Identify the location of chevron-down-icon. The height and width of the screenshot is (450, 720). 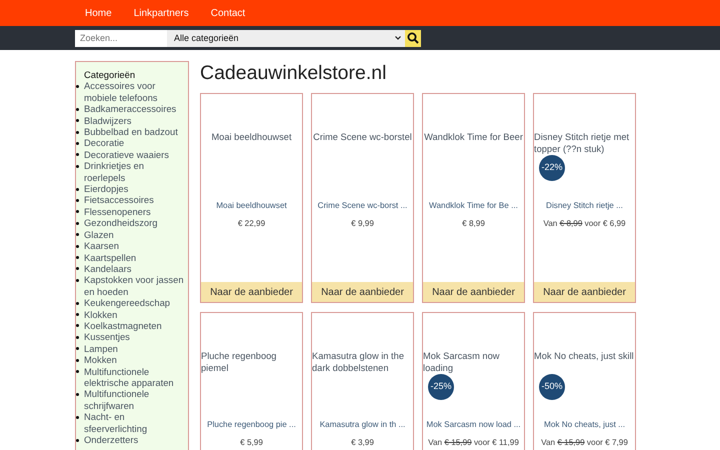
(398, 38).